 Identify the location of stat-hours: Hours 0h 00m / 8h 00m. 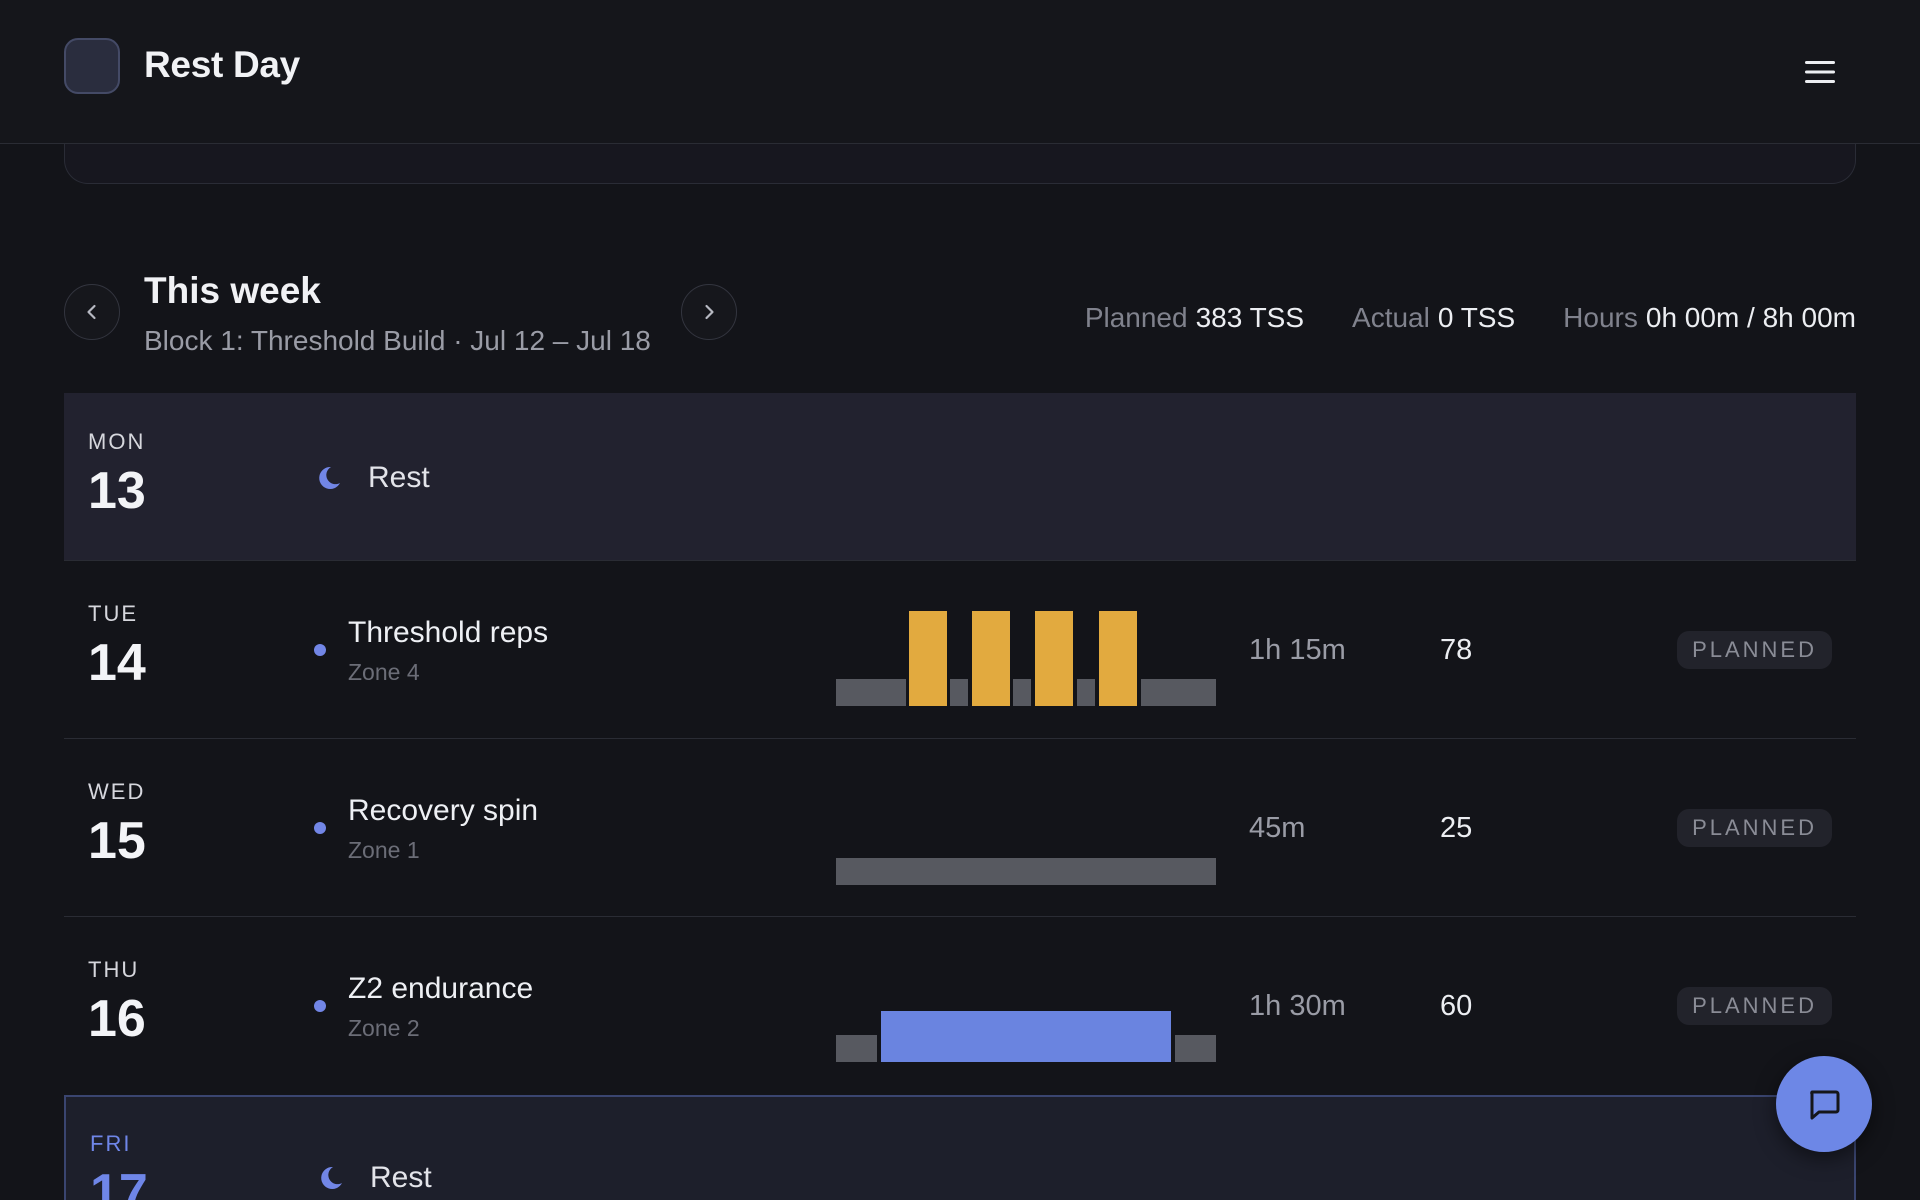
(1709, 318).